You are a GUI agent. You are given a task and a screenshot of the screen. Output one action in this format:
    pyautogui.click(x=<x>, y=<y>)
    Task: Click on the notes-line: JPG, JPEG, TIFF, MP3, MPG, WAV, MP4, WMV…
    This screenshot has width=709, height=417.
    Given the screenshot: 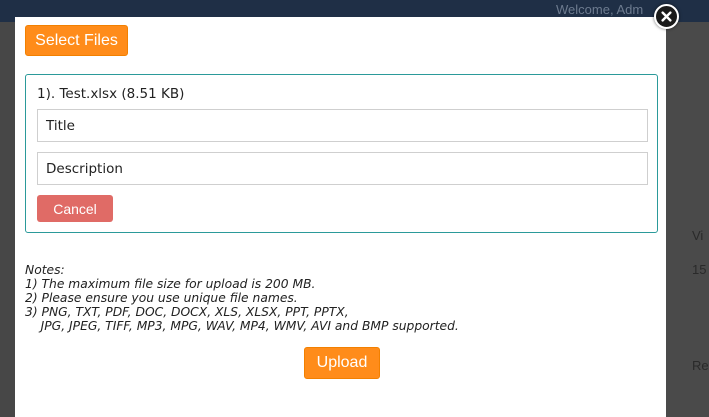 What is the action you would take?
    pyautogui.click(x=242, y=326)
    